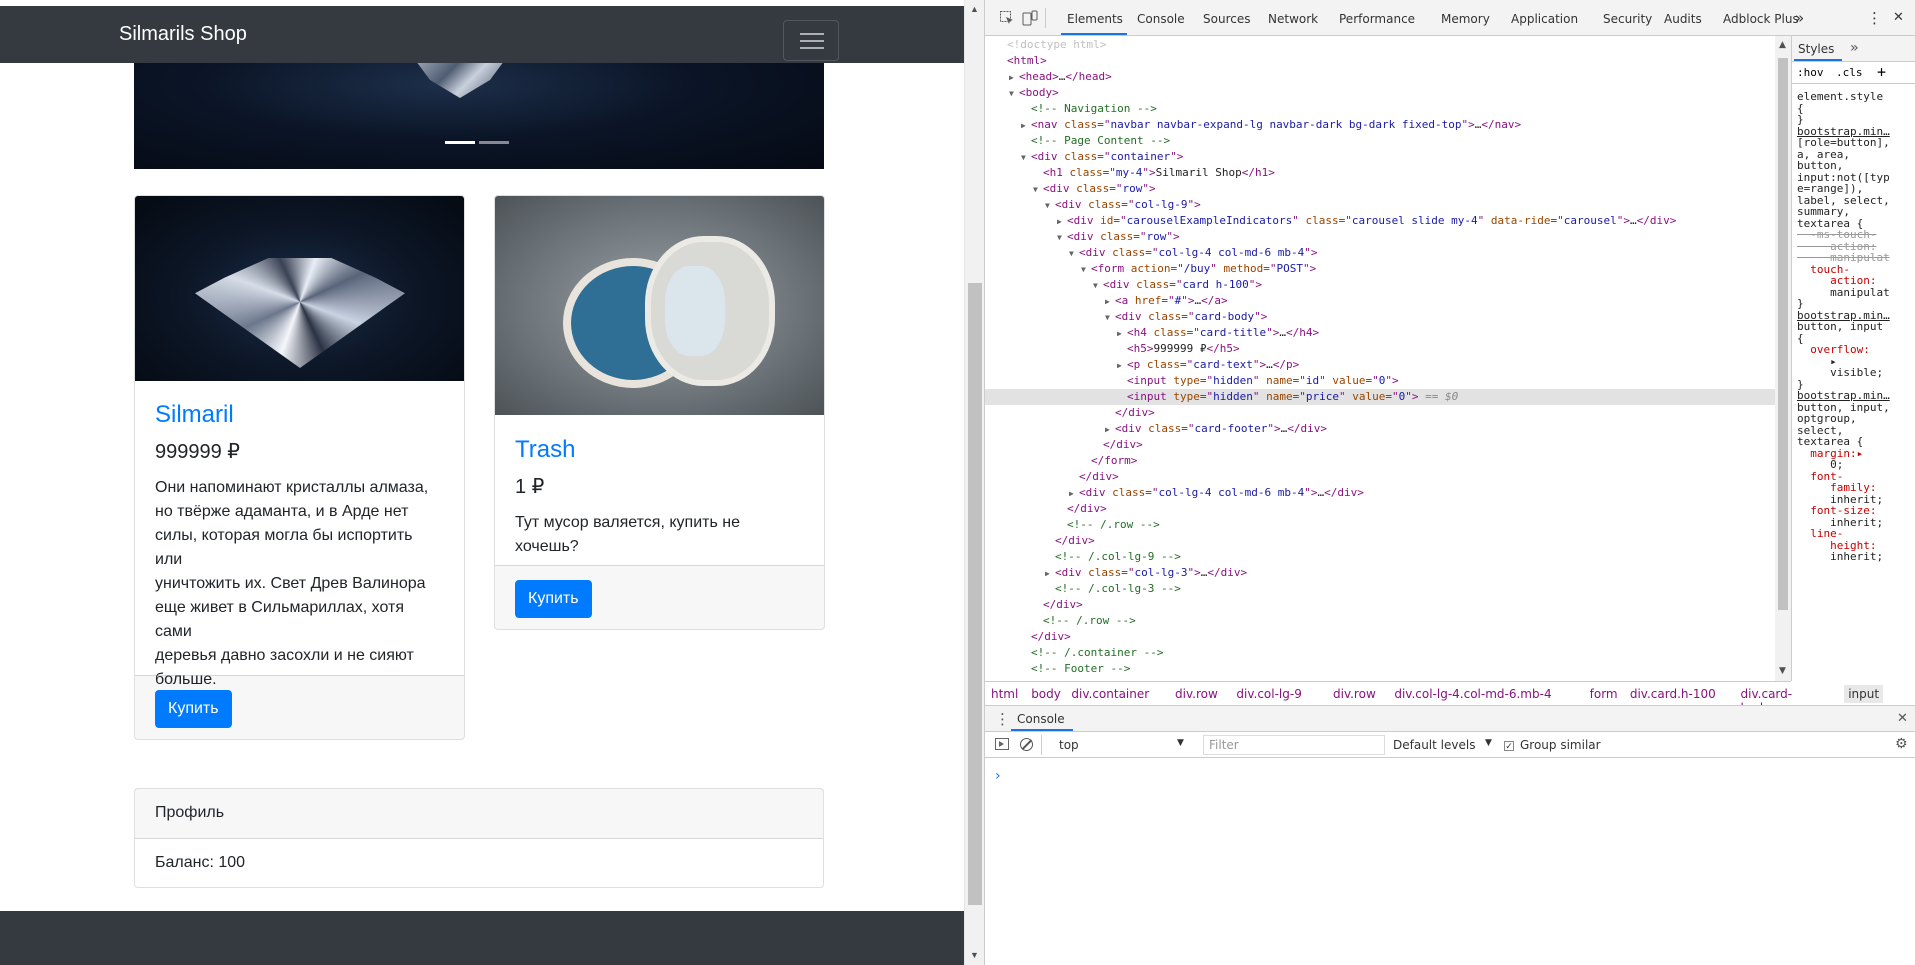 The height and width of the screenshot is (965, 1915). Describe the element at coordinates (1849, 72) in the screenshot. I see `class-toggle: .cls` at that location.